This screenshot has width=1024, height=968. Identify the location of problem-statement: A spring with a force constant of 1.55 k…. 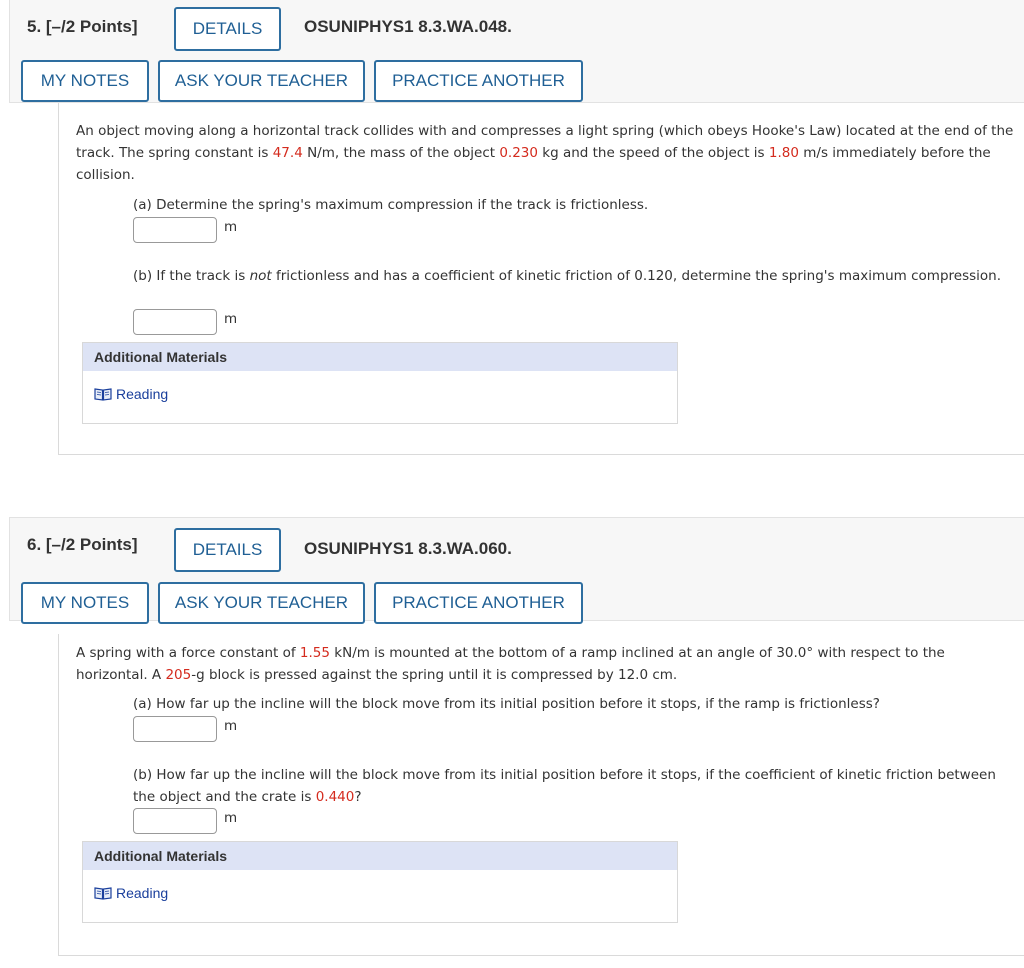
(510, 664).